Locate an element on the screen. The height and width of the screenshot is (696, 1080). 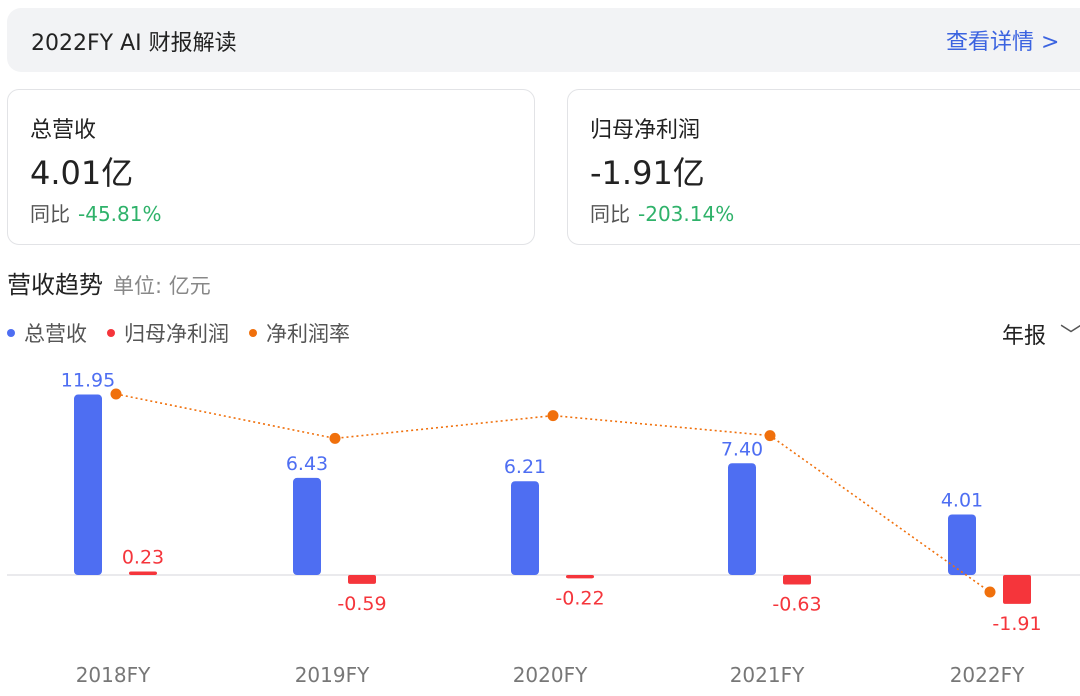
revenue-data-label: 6.43 is located at coordinates (307, 464).